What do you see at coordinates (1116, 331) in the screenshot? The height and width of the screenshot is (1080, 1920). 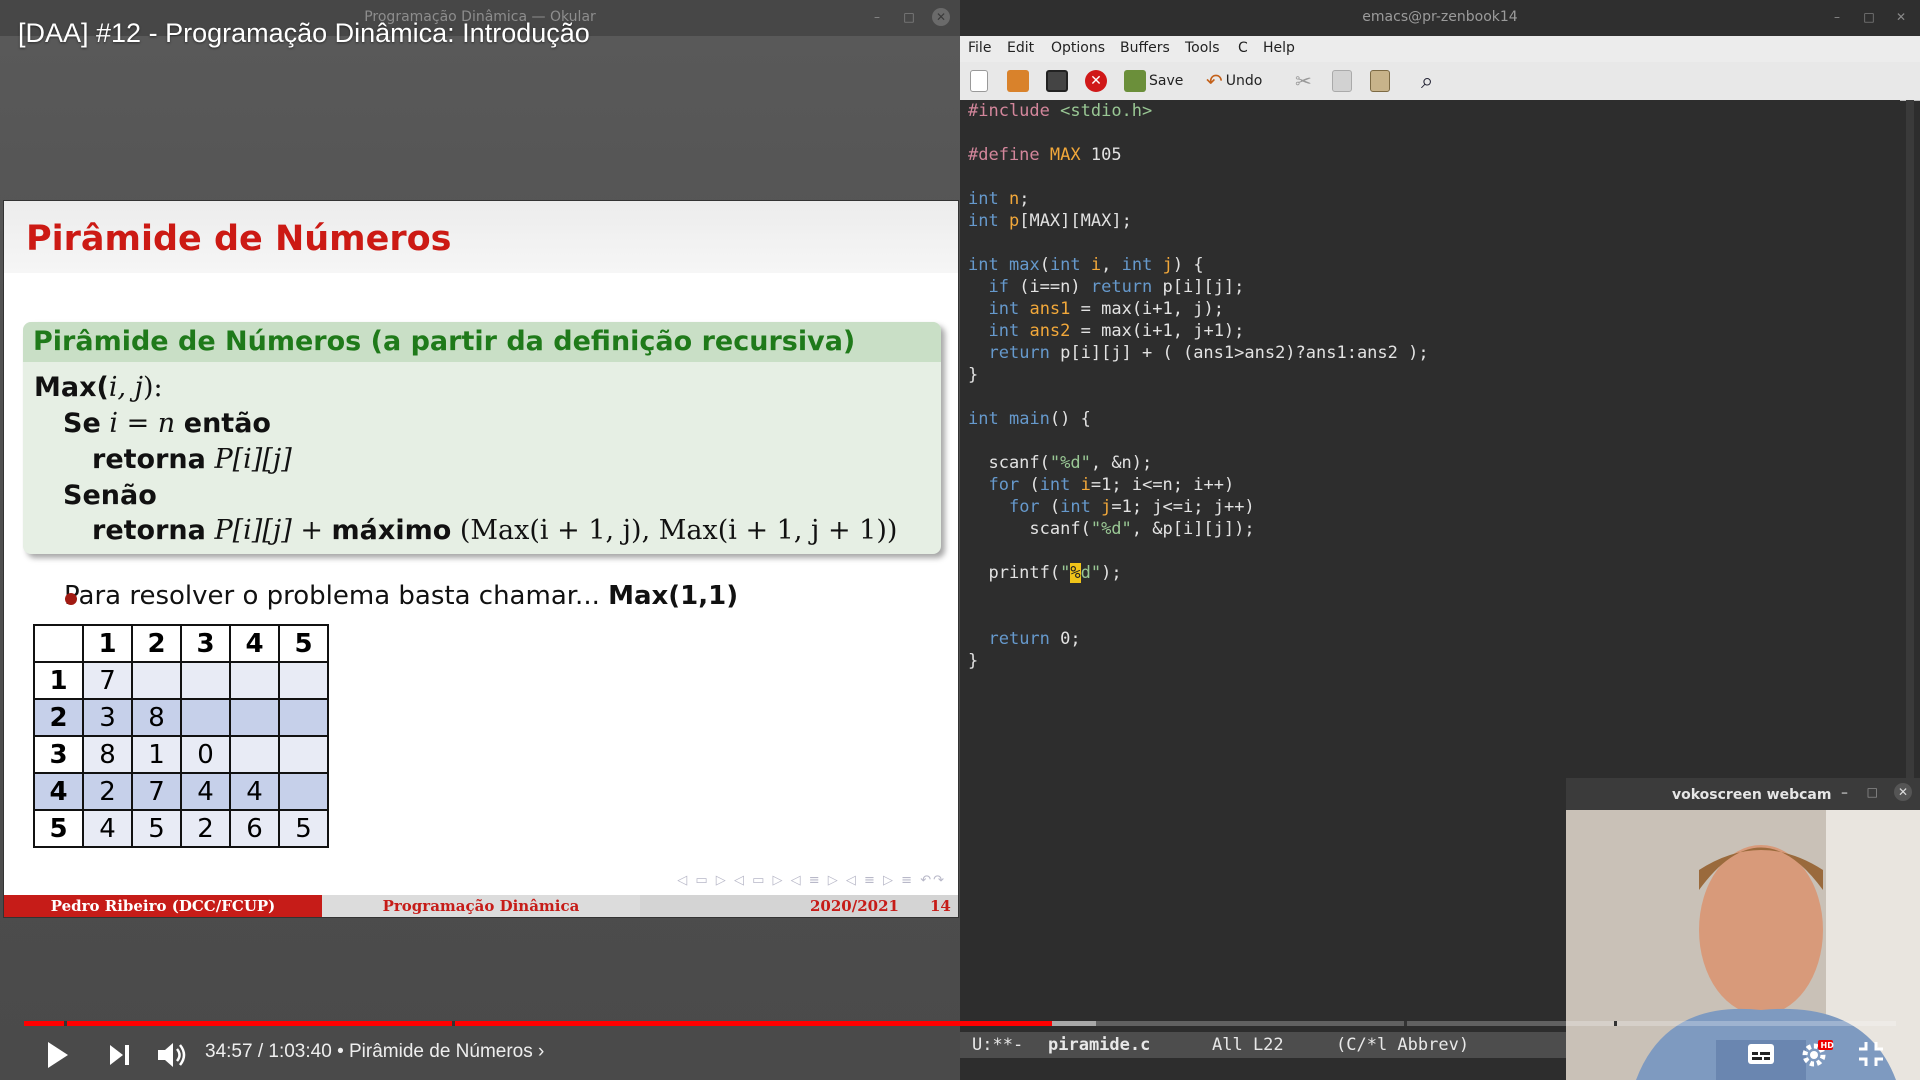 I see `code-line: int ans2 = max(i+1, j+1);` at bounding box center [1116, 331].